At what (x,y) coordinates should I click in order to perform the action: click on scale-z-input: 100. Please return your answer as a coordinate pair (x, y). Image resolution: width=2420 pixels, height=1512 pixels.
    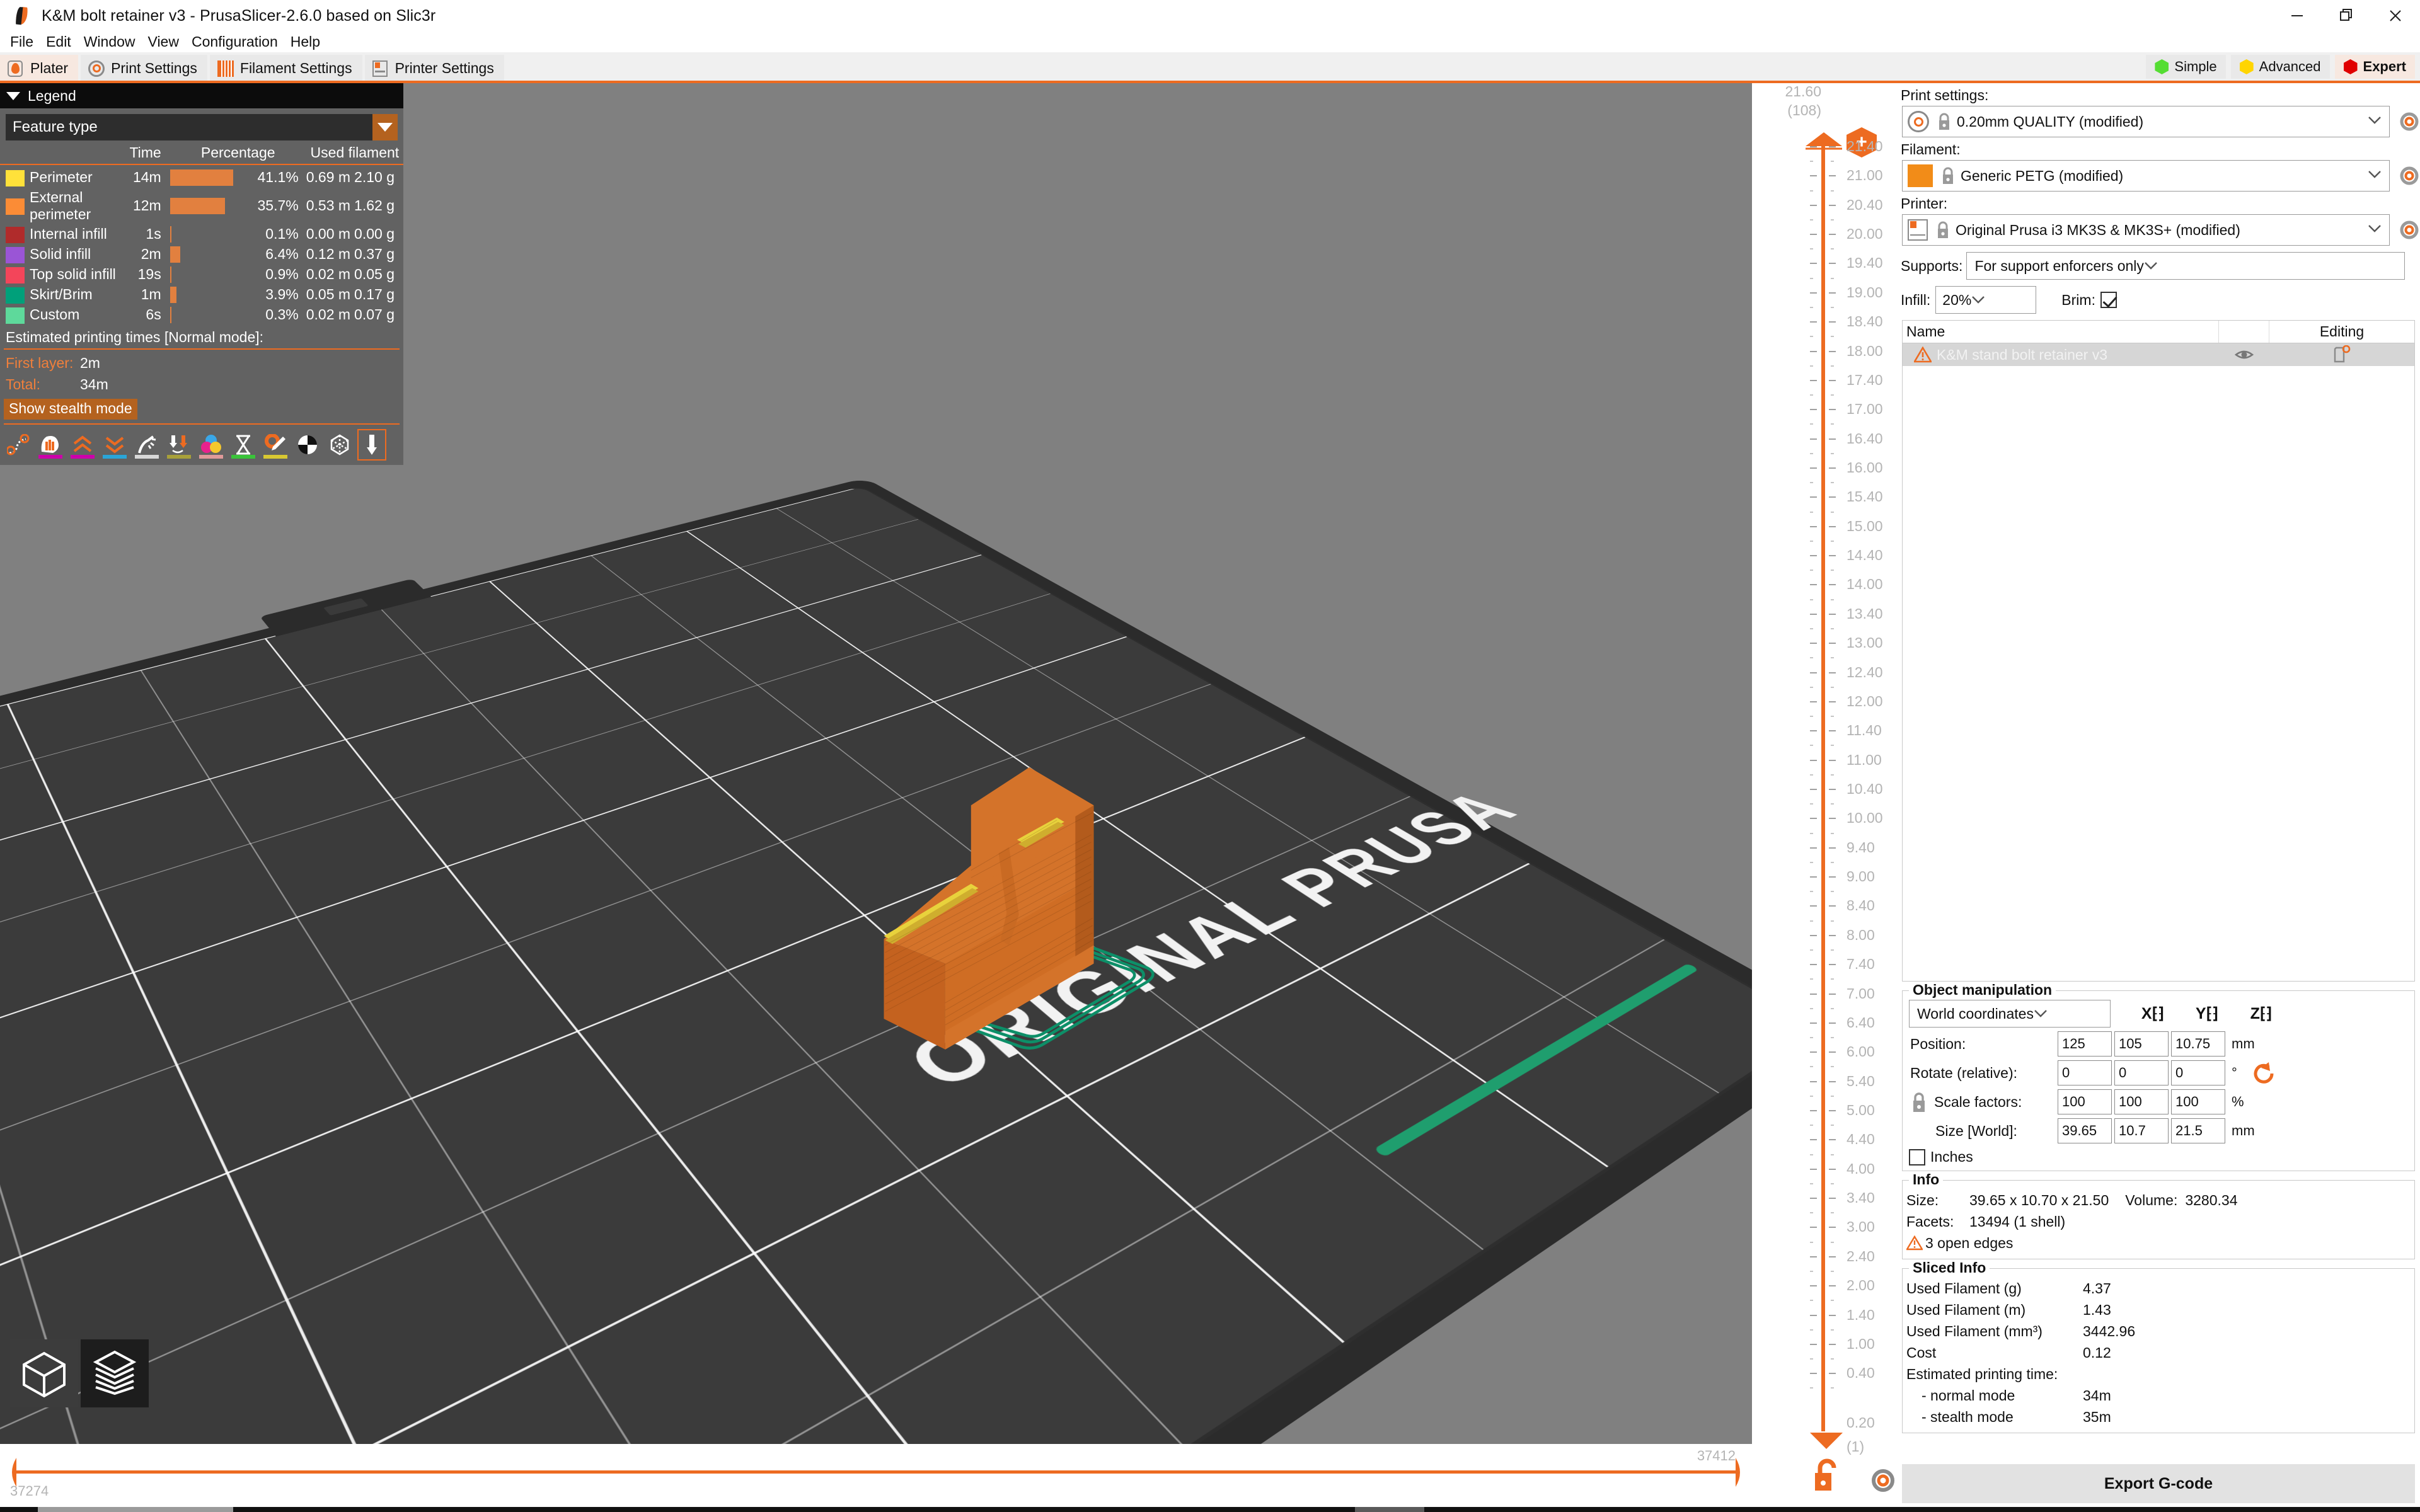
    Looking at the image, I should click on (2198, 1101).